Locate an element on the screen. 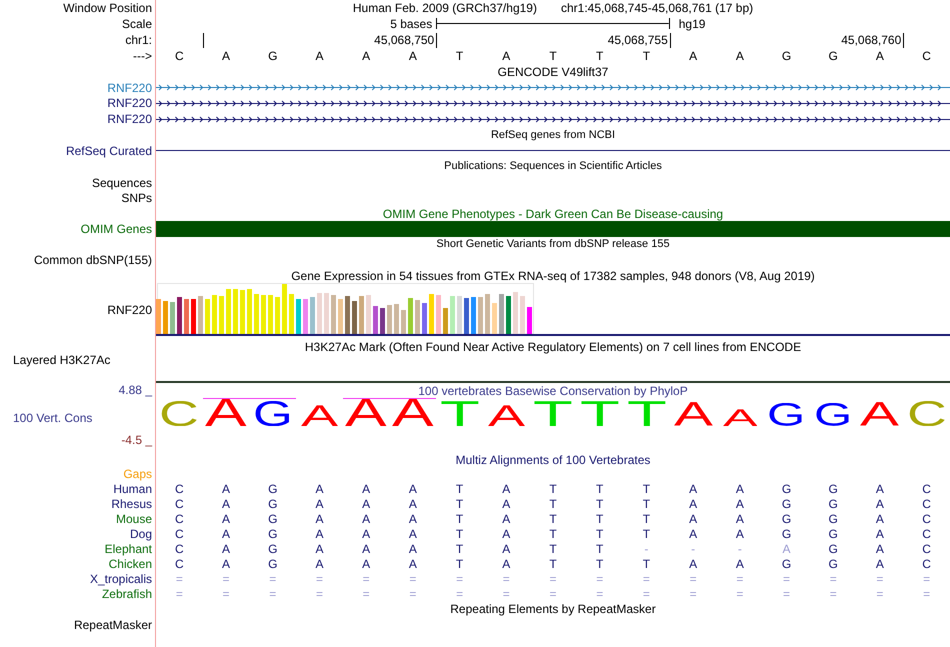 The image size is (950, 647). species-label: Dog is located at coordinates (141, 534).